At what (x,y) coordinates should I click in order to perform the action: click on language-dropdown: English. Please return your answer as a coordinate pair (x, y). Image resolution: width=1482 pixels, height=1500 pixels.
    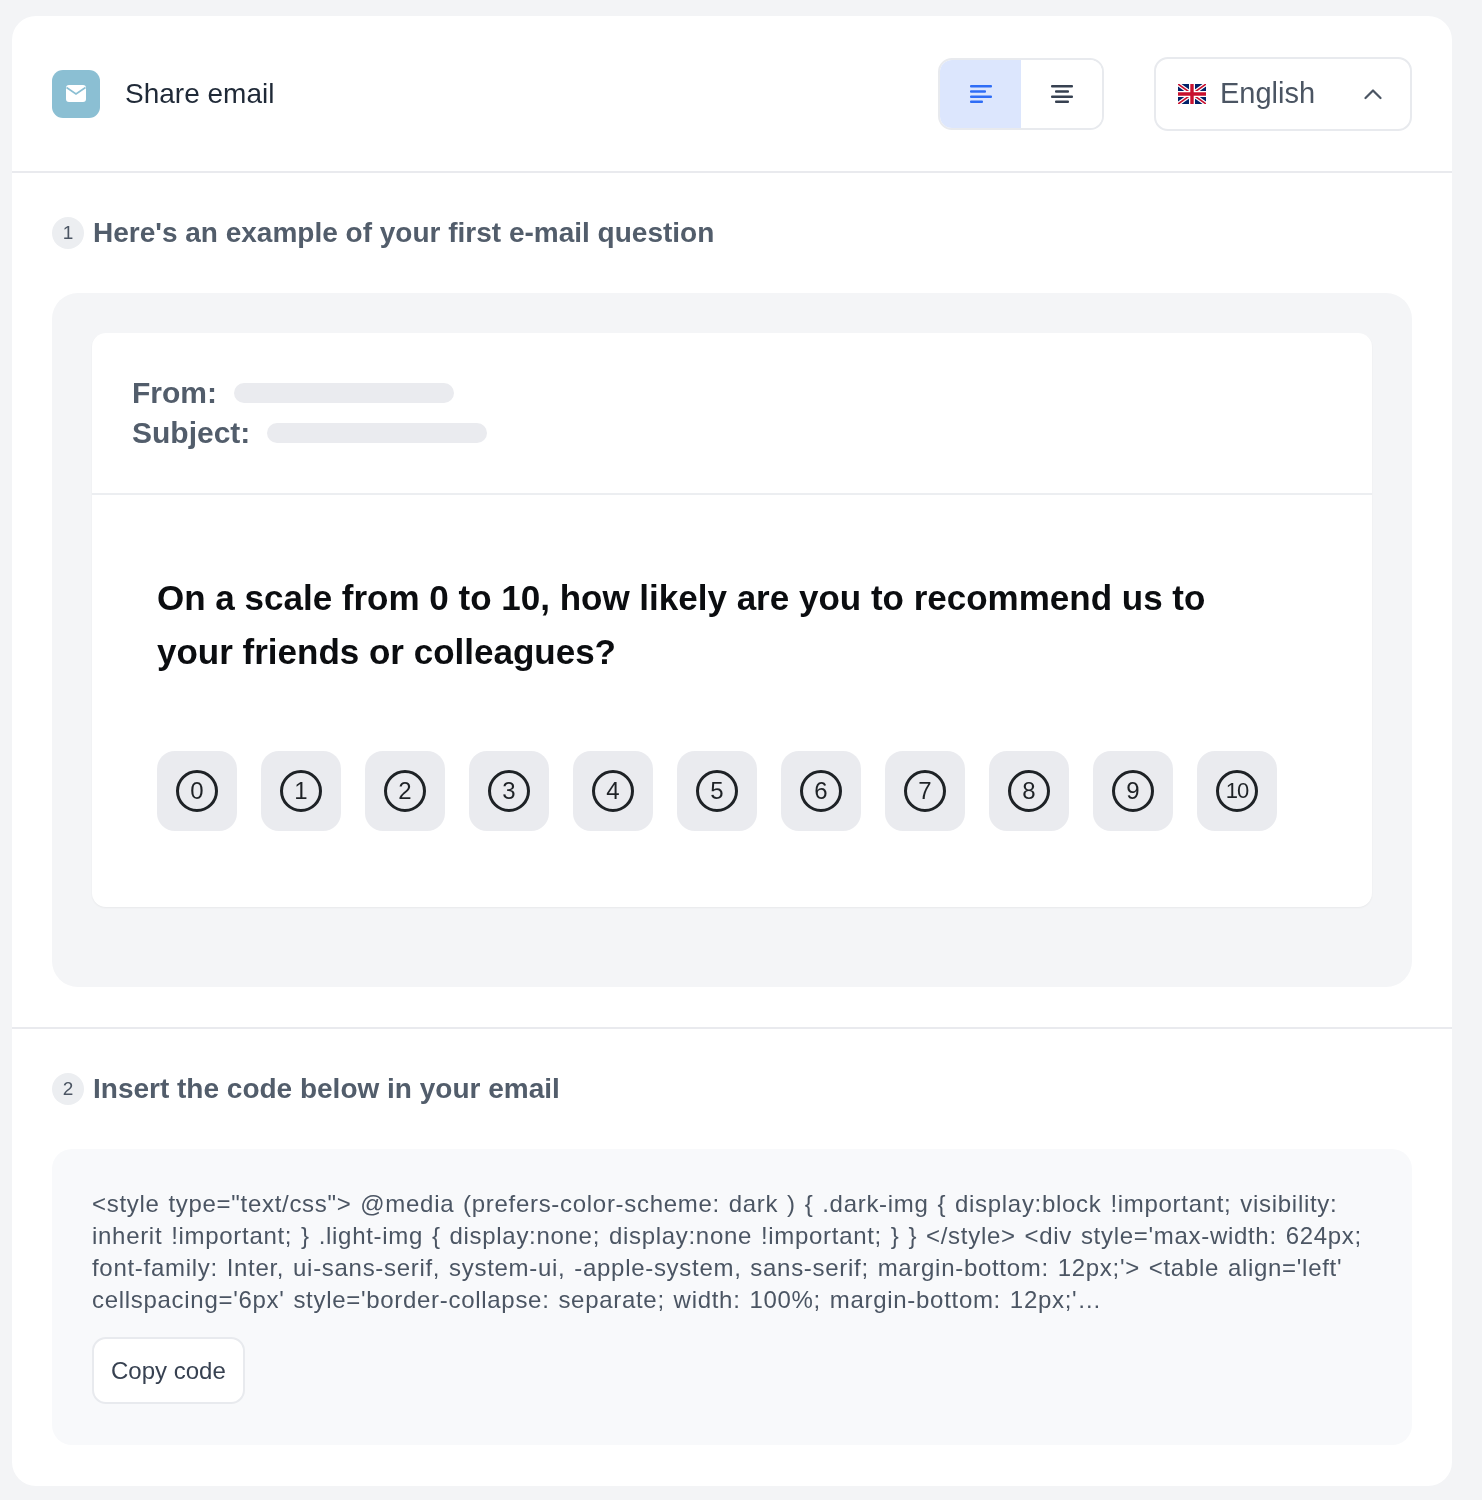
    Looking at the image, I should click on (1283, 93).